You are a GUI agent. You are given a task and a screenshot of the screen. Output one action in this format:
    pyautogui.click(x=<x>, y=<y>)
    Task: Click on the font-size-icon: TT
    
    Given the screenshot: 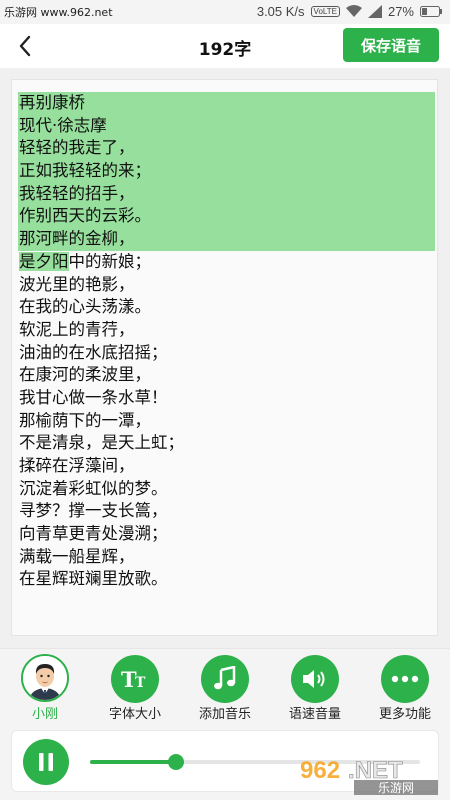 What is the action you would take?
    pyautogui.click(x=135, y=679)
    